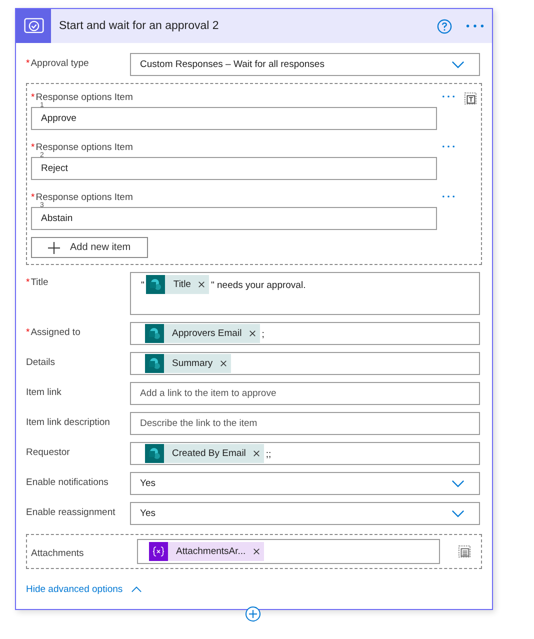 The width and height of the screenshot is (534, 639). What do you see at coordinates (204, 453) in the screenshot?
I see `dynamic-content-token: Created By Email` at bounding box center [204, 453].